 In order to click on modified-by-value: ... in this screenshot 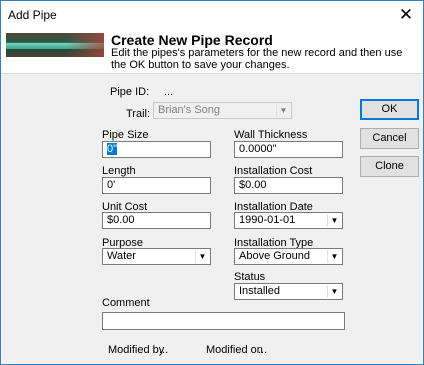, I will do `click(164, 350)`.